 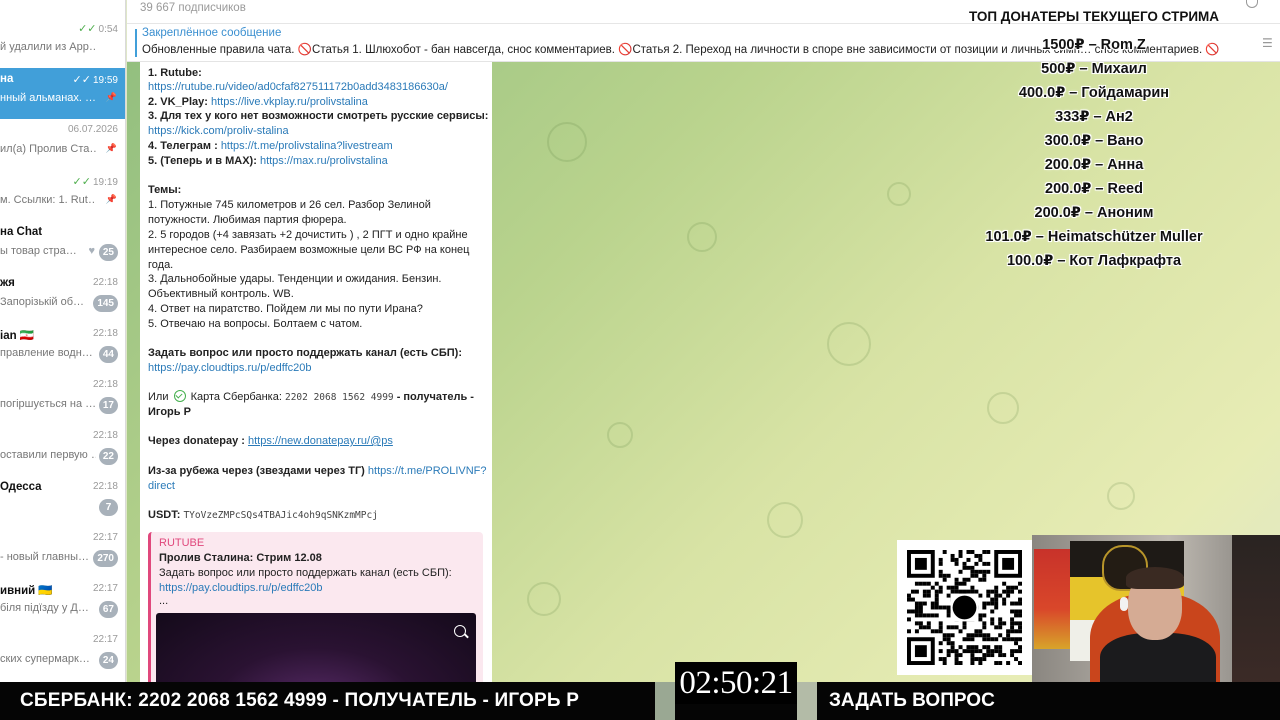 What do you see at coordinates (7, 79) in the screenshot?
I see `chat-name: на` at bounding box center [7, 79].